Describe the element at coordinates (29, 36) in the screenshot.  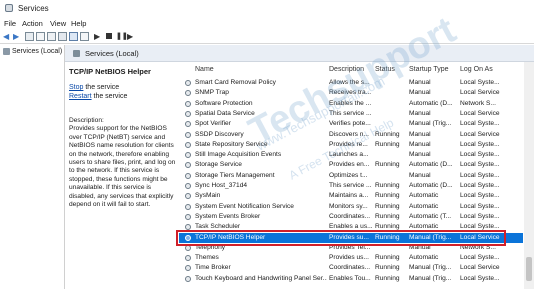
I see `console-tree-icon` at that location.